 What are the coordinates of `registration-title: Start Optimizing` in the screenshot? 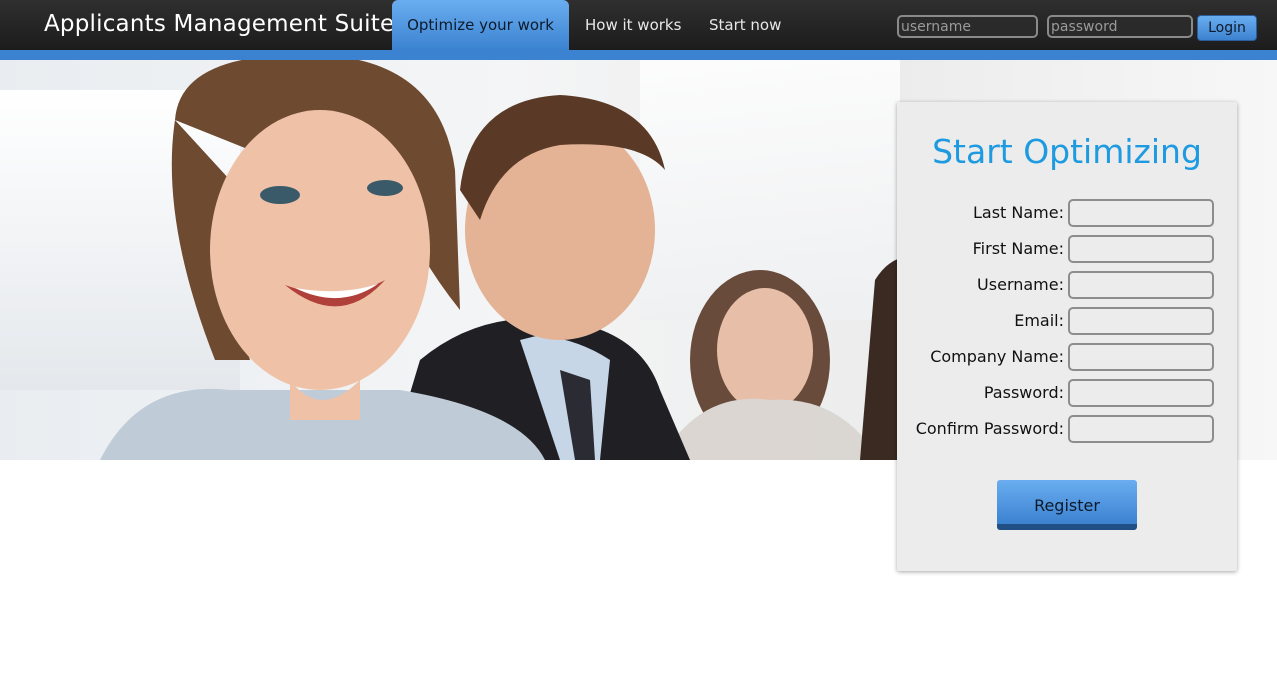 It's located at (1067, 151).